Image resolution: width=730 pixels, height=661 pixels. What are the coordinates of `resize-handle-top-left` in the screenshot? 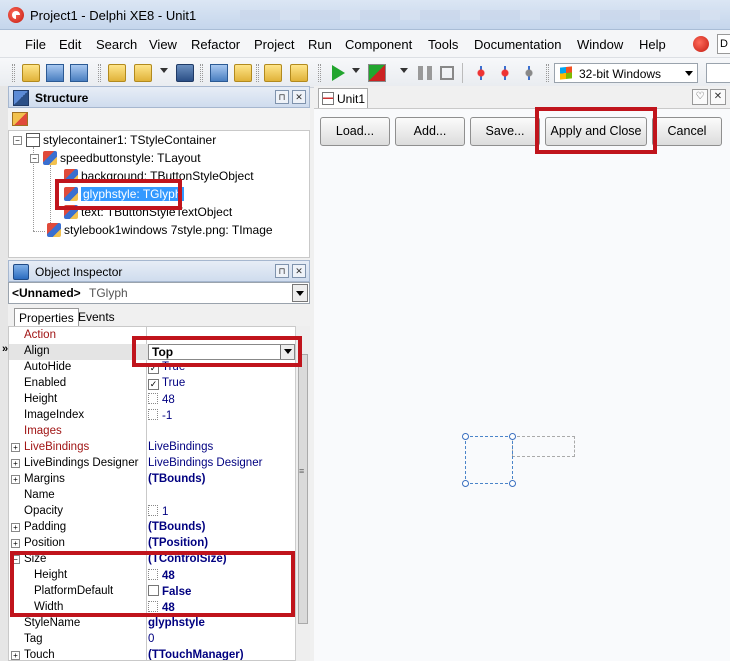 It's located at (465, 436).